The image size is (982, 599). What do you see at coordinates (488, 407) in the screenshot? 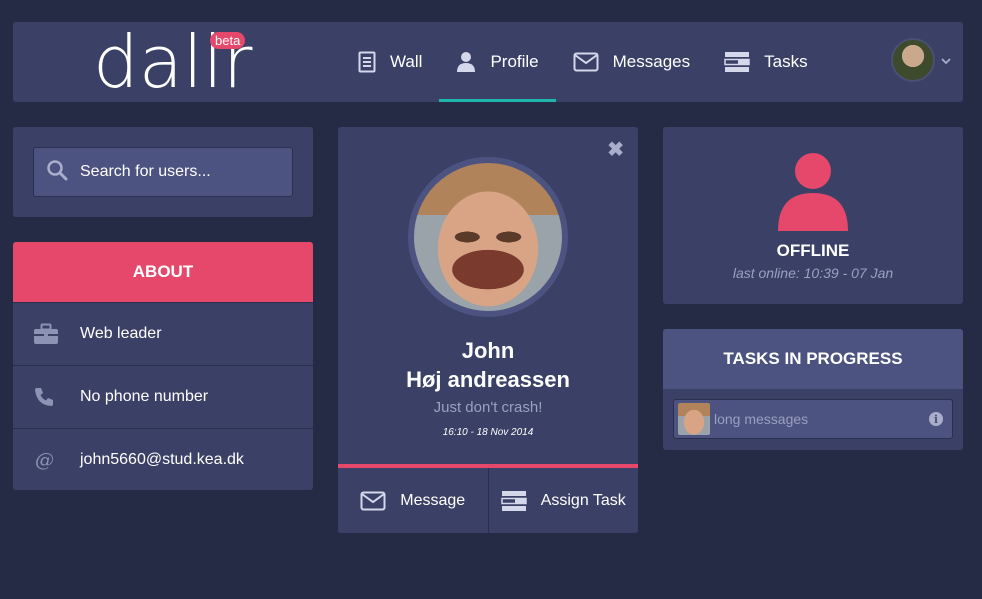
I see `profile-status: Just don't crash!` at bounding box center [488, 407].